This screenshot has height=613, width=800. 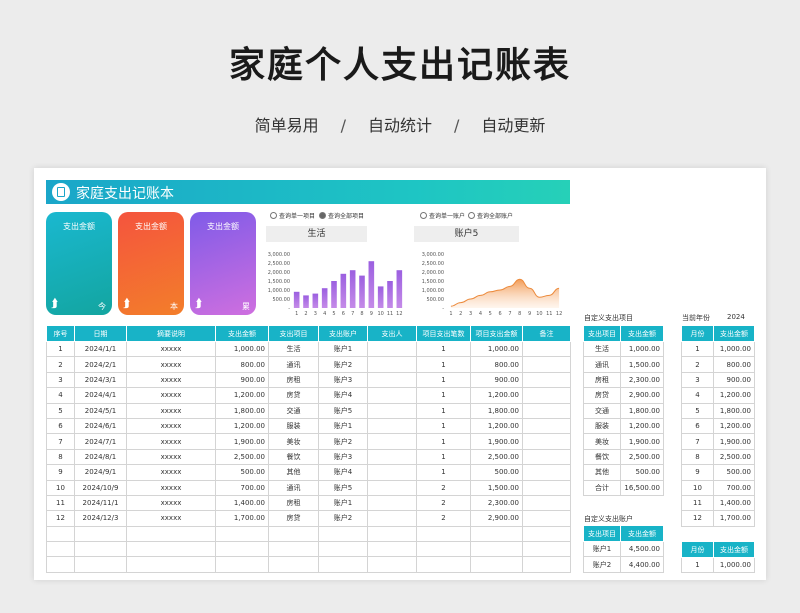 I want to click on table-cell: 10, so click(x=697, y=487).